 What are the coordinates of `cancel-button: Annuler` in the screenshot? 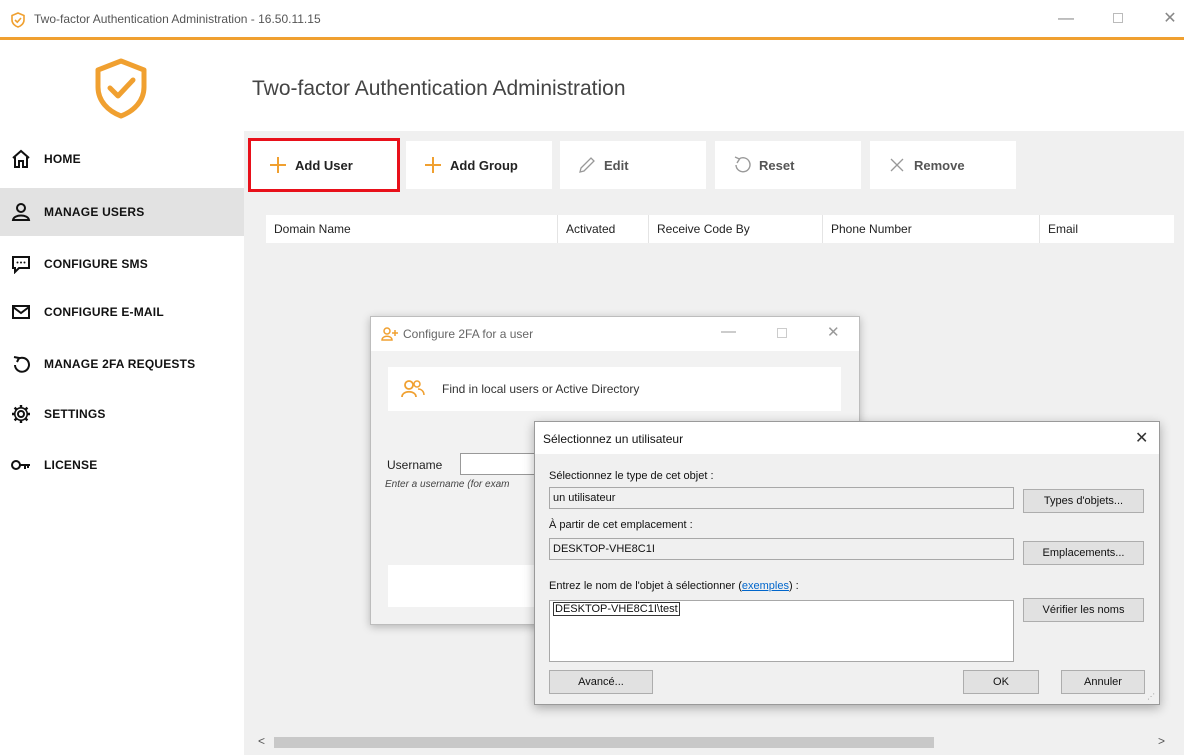 It's located at (1103, 682).